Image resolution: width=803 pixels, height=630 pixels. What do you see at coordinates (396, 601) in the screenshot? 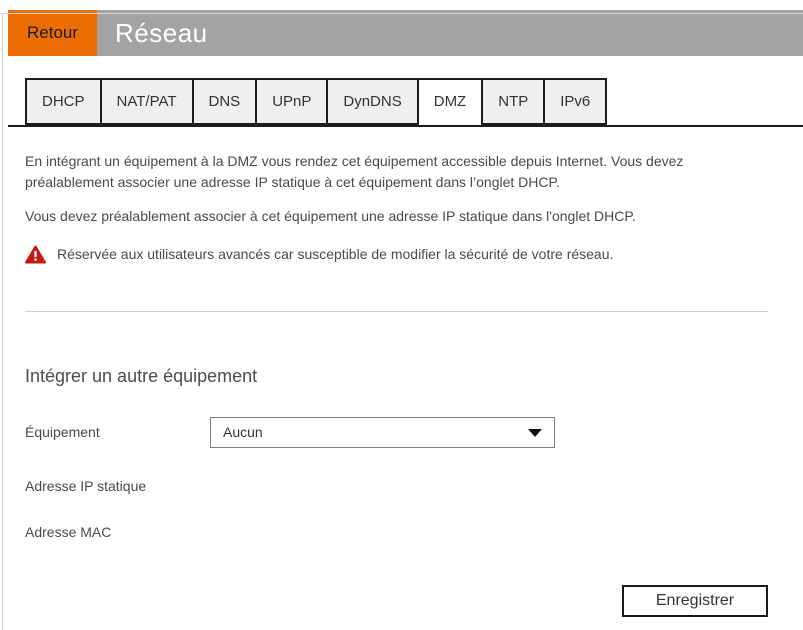
I see `footer-actions: Enregistrer` at bounding box center [396, 601].